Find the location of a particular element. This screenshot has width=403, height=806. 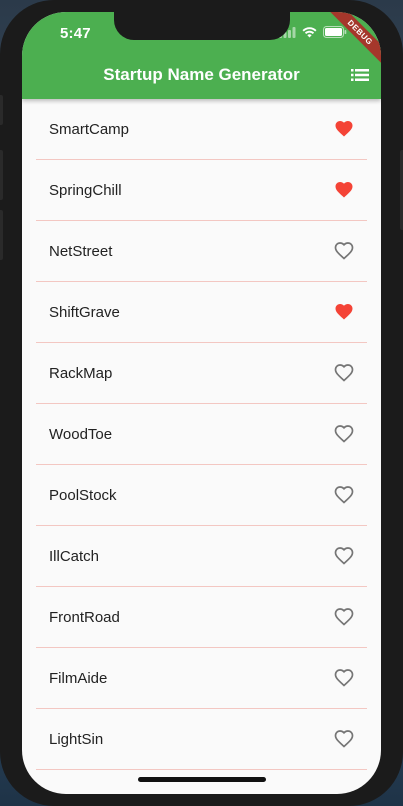

list-item-label: FrontRoad is located at coordinates (84, 617).